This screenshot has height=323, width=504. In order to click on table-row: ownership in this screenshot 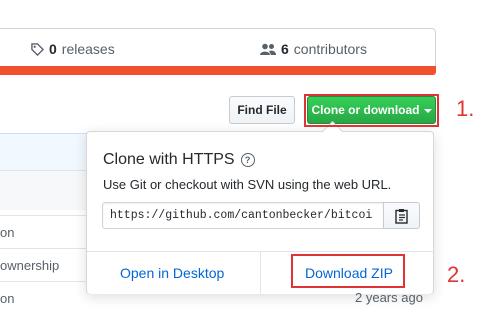, I will do `click(45, 264)`.